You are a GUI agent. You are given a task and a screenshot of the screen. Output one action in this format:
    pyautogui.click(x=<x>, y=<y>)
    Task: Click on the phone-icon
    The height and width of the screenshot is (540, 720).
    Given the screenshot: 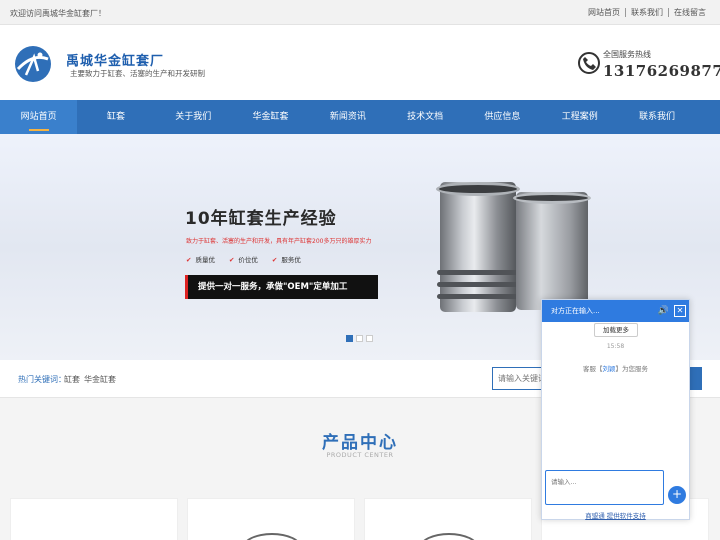 What is the action you would take?
    pyautogui.click(x=589, y=63)
    